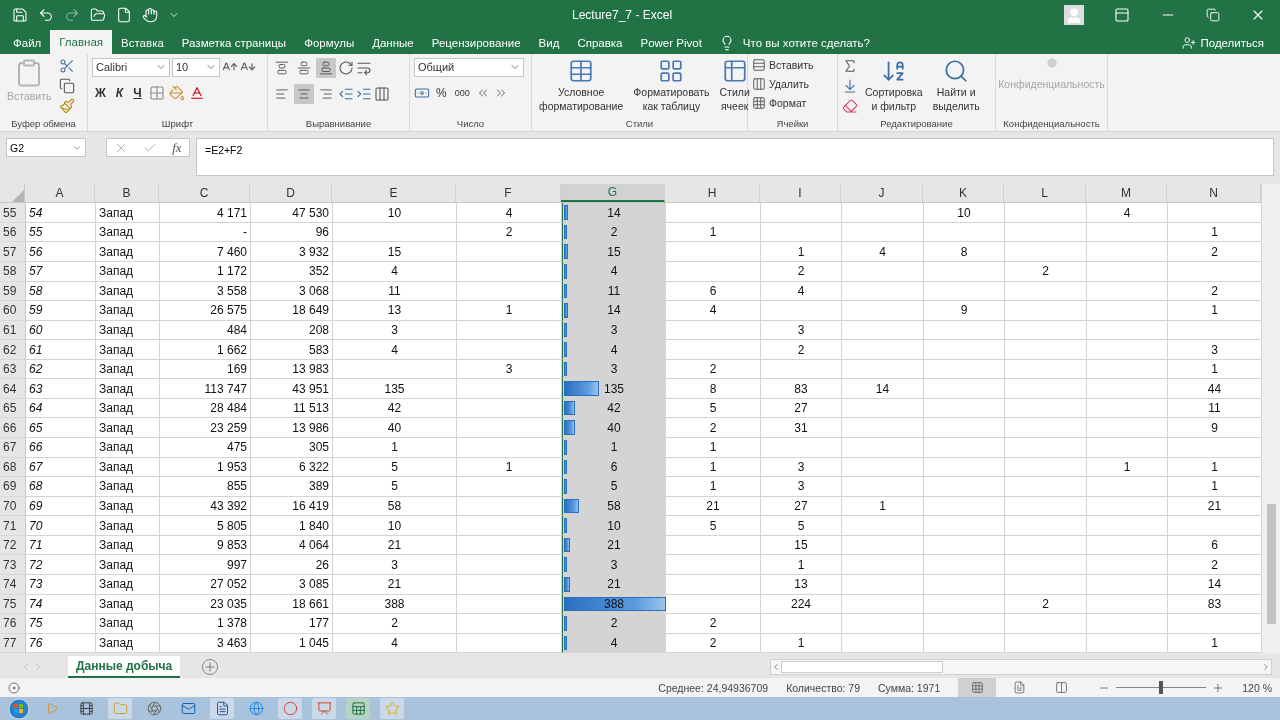 Image resolution: width=1280 pixels, height=720 pixels. I want to click on borders-icon, so click(156, 92).